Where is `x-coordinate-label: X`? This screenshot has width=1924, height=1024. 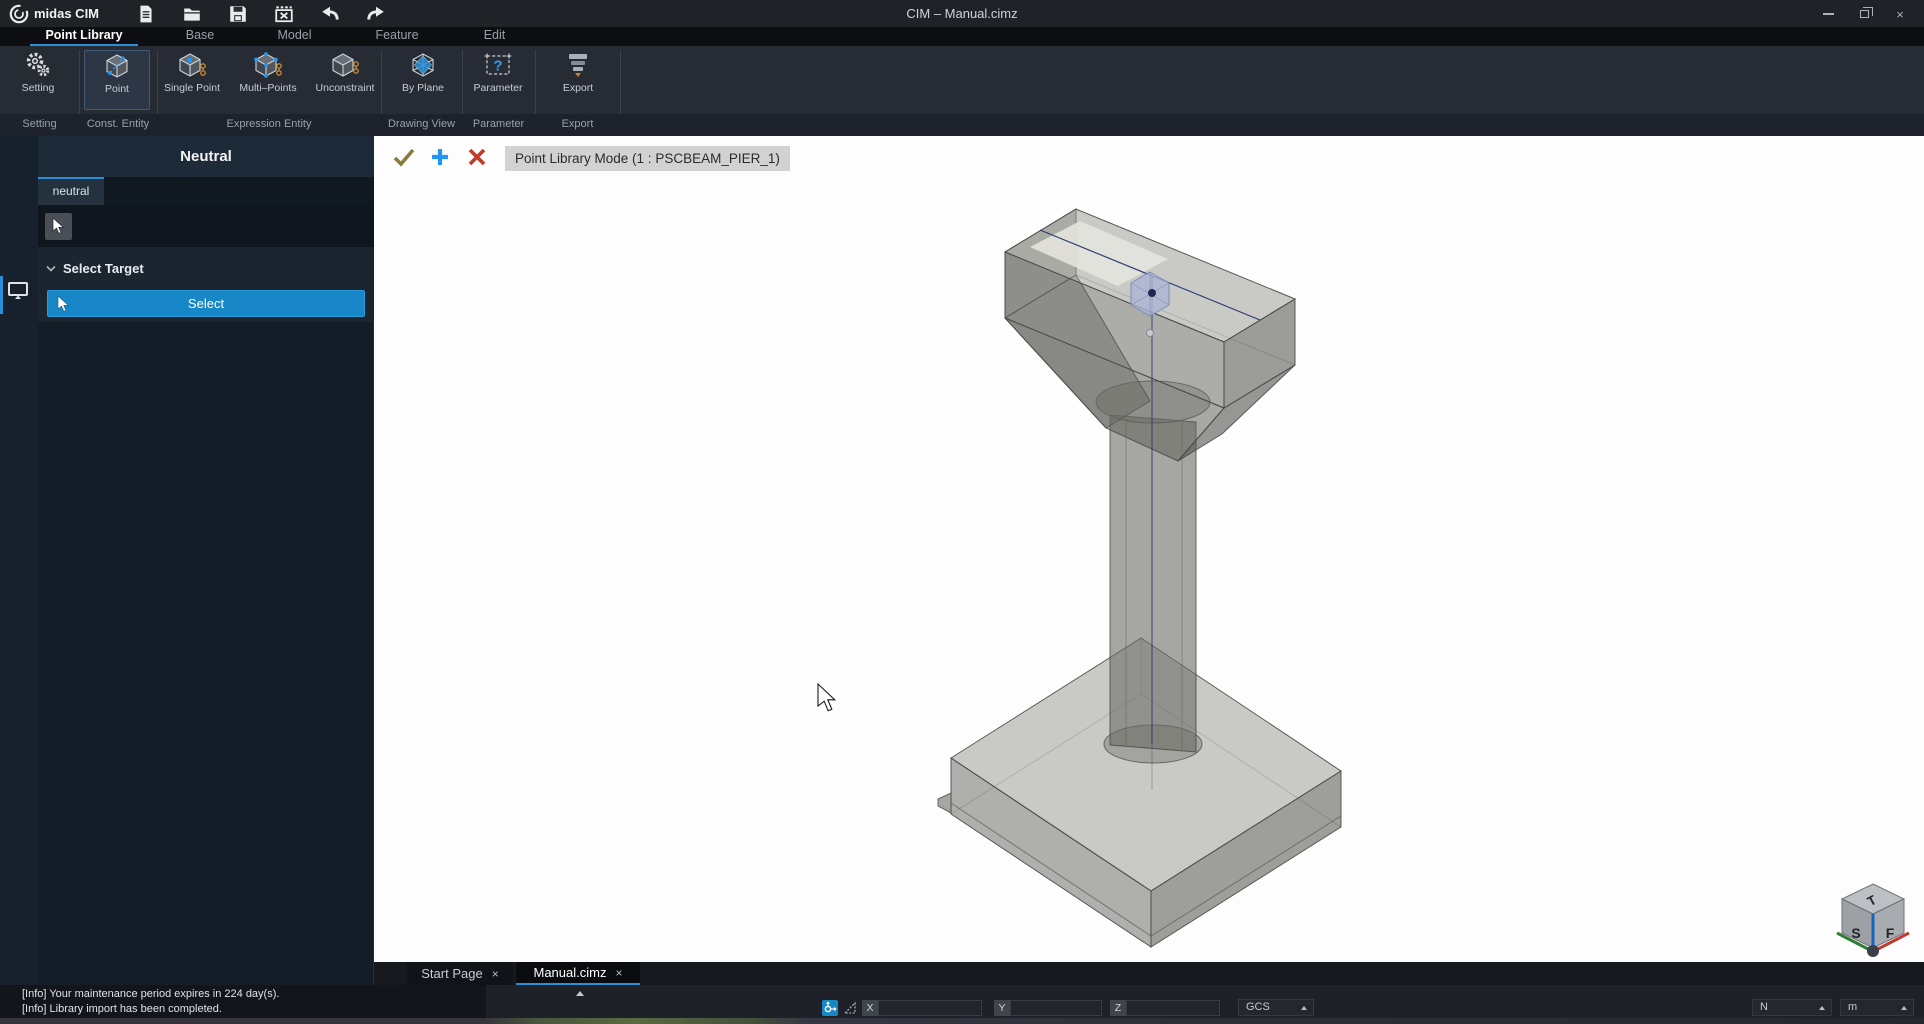 x-coordinate-label: X is located at coordinates (870, 1008).